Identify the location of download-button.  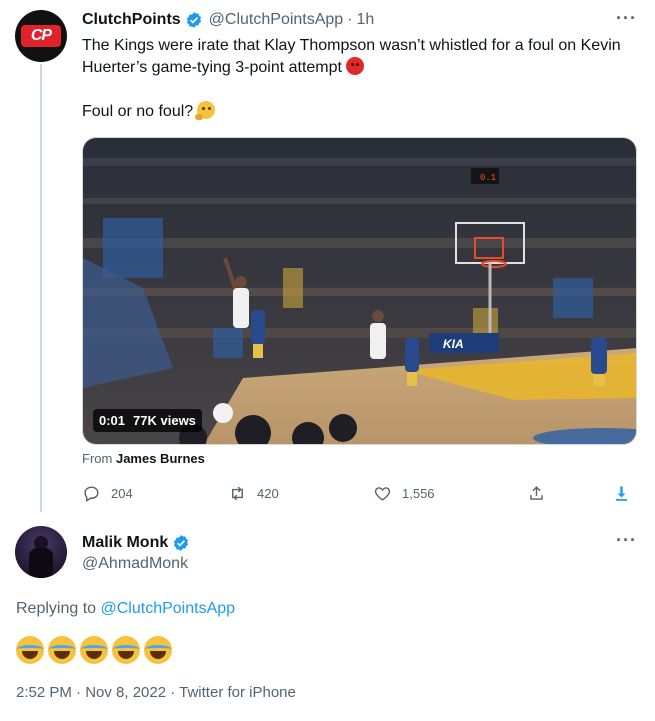
(621, 493).